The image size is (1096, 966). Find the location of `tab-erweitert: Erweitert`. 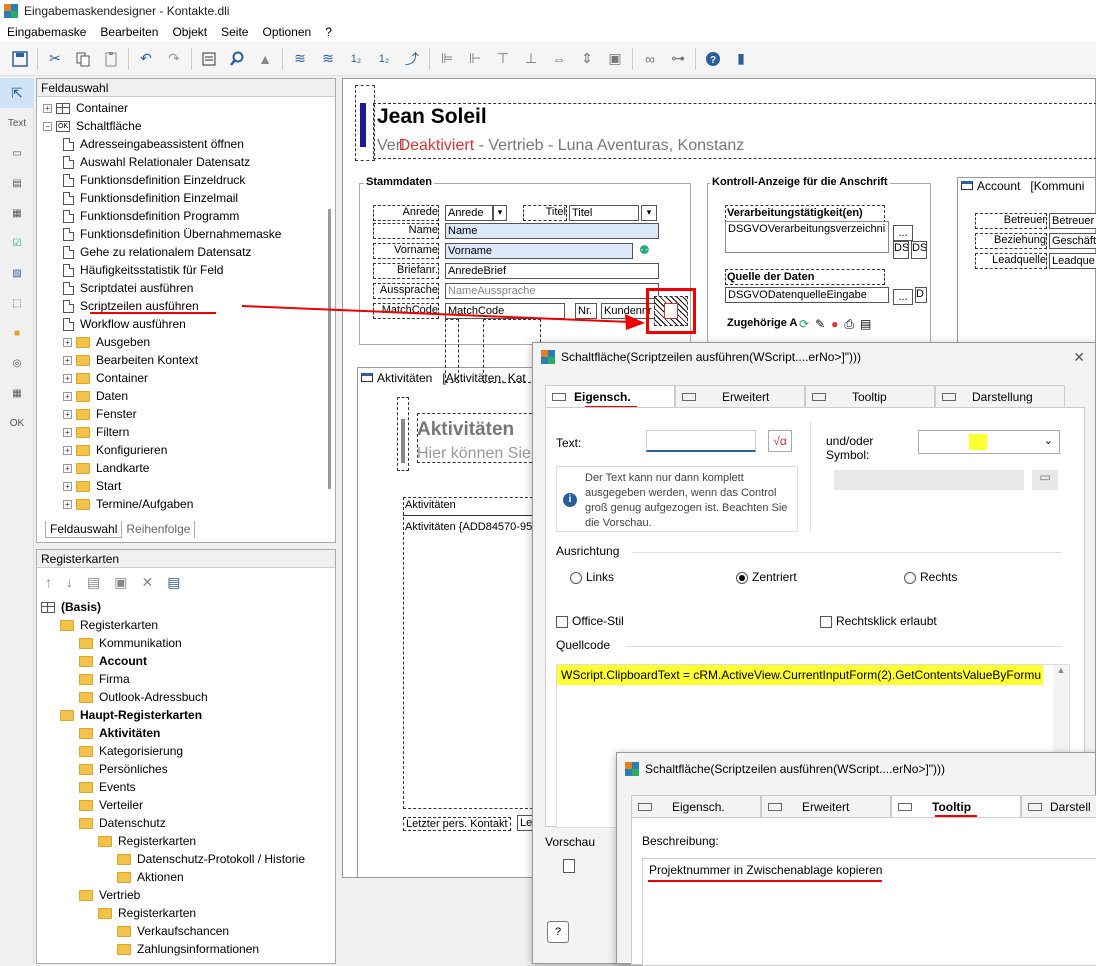

tab-erweitert: Erweitert is located at coordinates (826, 806).